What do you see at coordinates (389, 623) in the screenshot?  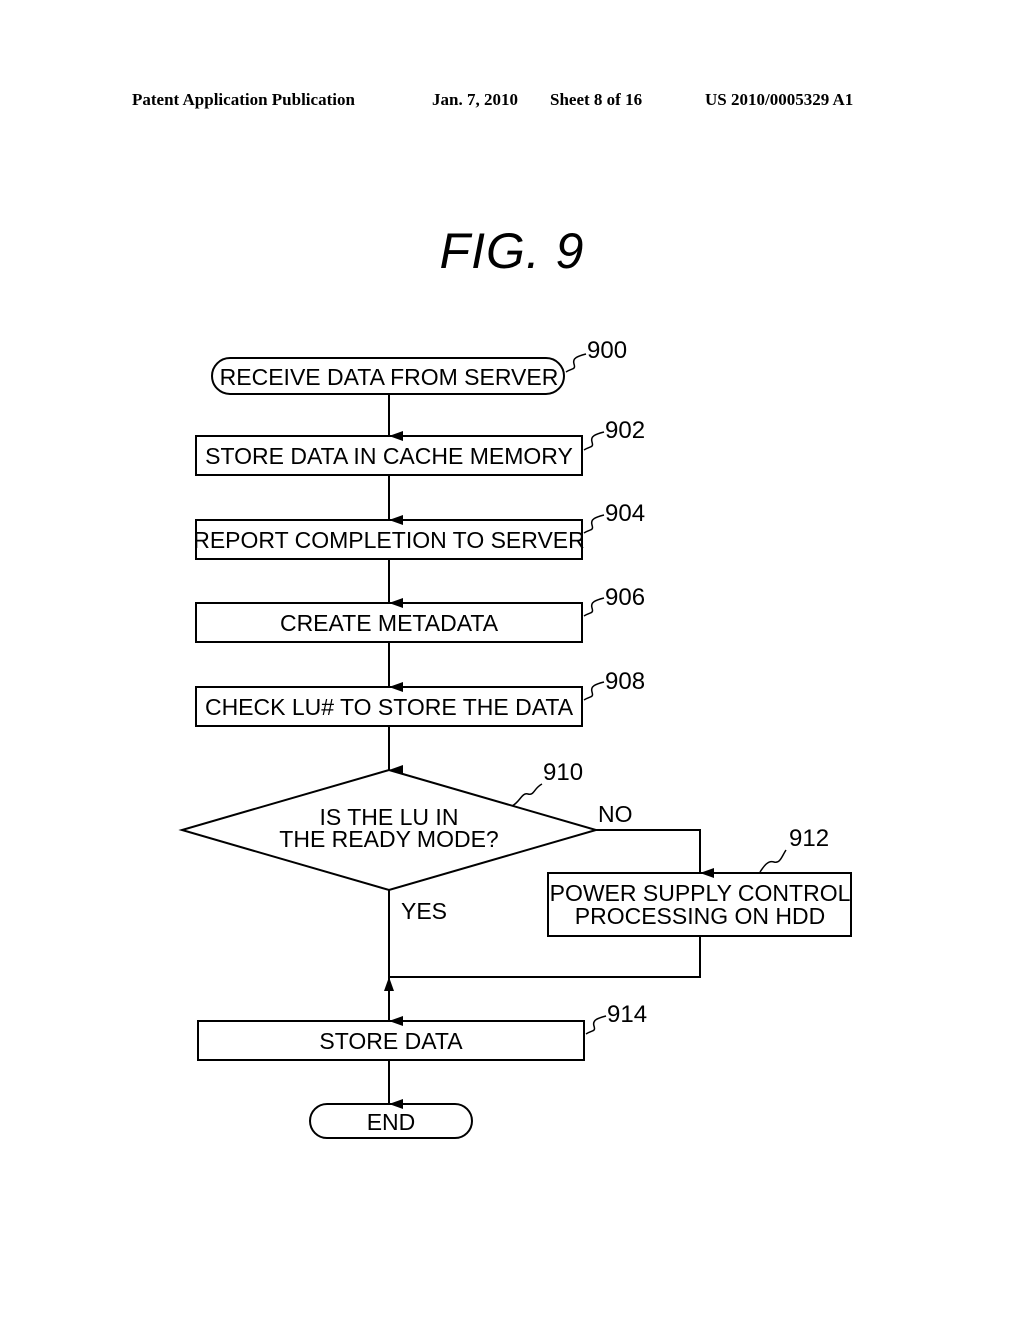 I see `node-906-label: CREATE METADATA` at bounding box center [389, 623].